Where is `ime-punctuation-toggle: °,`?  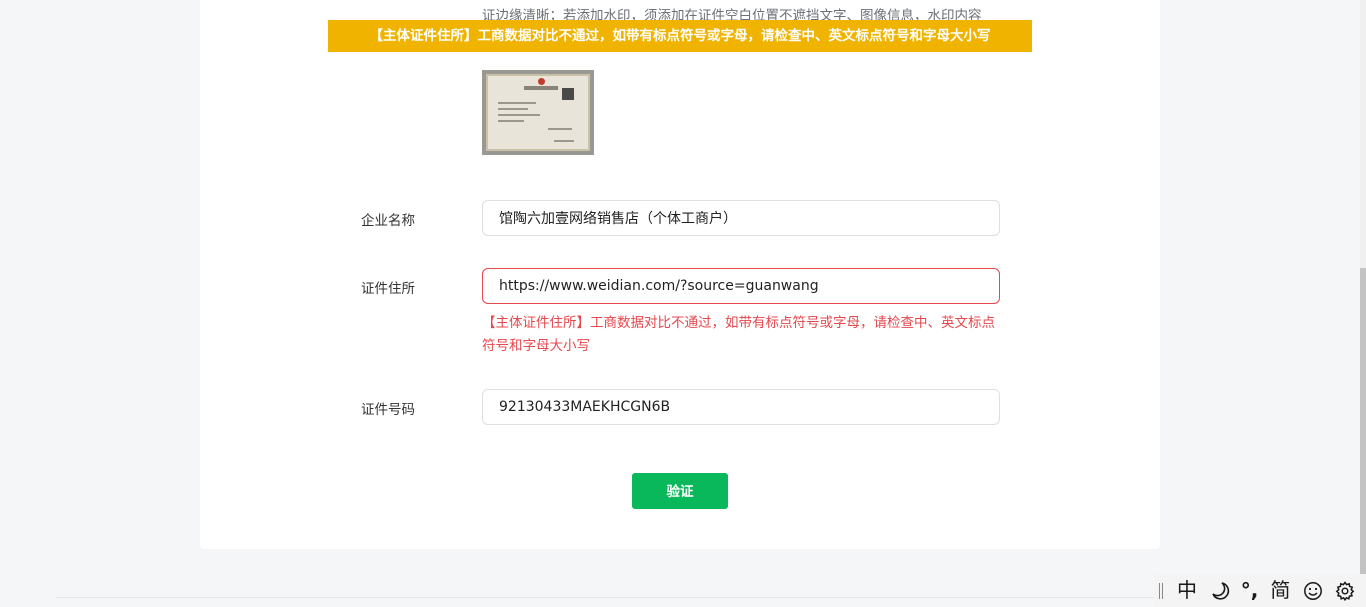 ime-punctuation-toggle: °, is located at coordinates (1250, 590).